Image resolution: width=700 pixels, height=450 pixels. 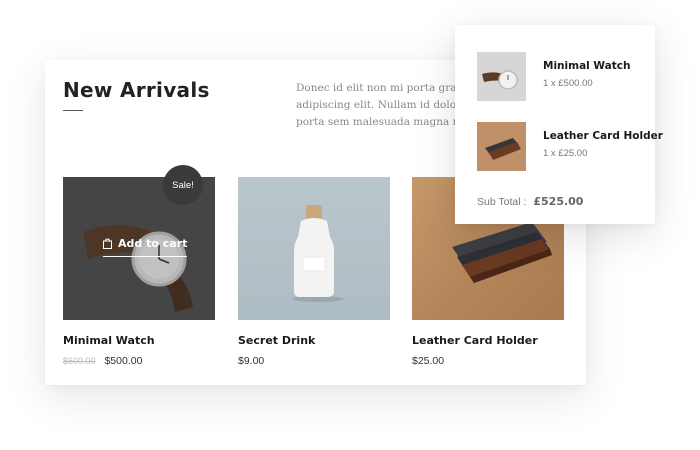 What do you see at coordinates (558, 201) in the screenshot?
I see `subtotal-value: £525.00` at bounding box center [558, 201].